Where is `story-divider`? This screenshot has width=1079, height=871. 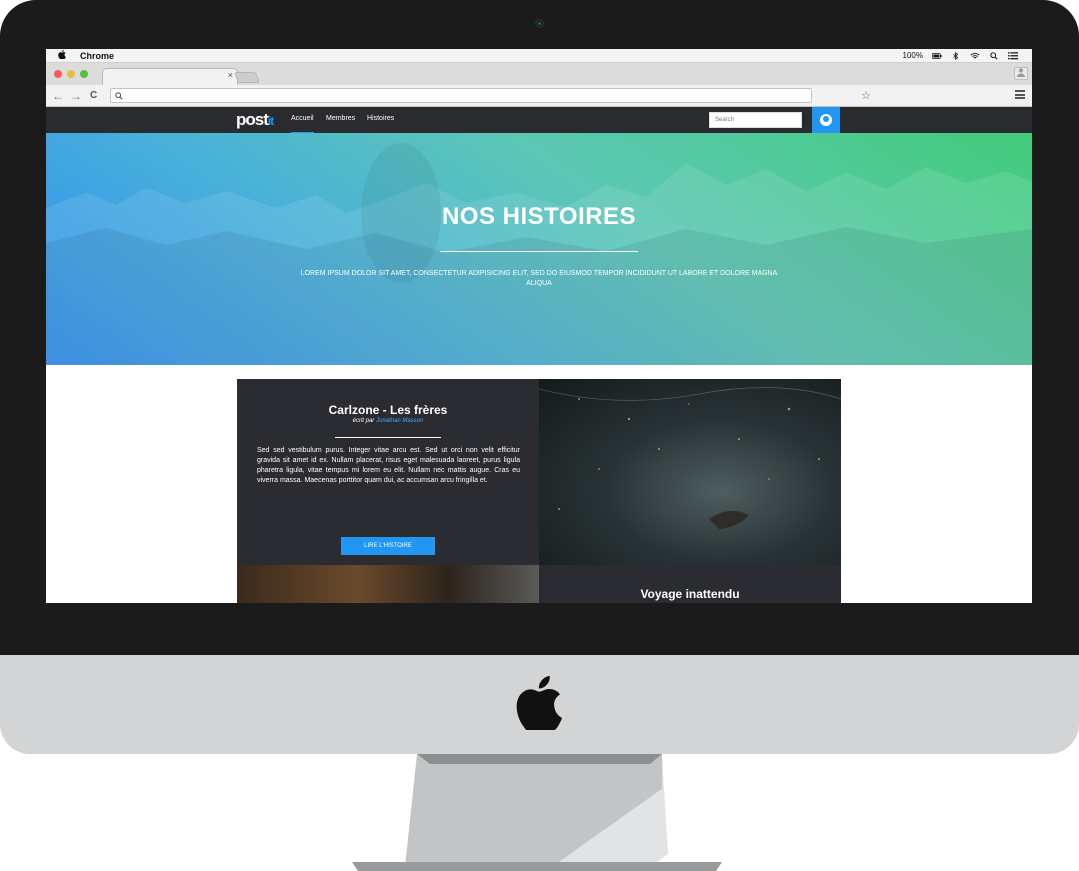
story-divider is located at coordinates (388, 437).